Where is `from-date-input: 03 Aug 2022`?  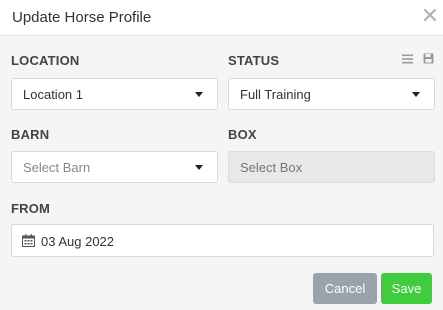
from-date-input: 03 Aug 2022 is located at coordinates (222, 240).